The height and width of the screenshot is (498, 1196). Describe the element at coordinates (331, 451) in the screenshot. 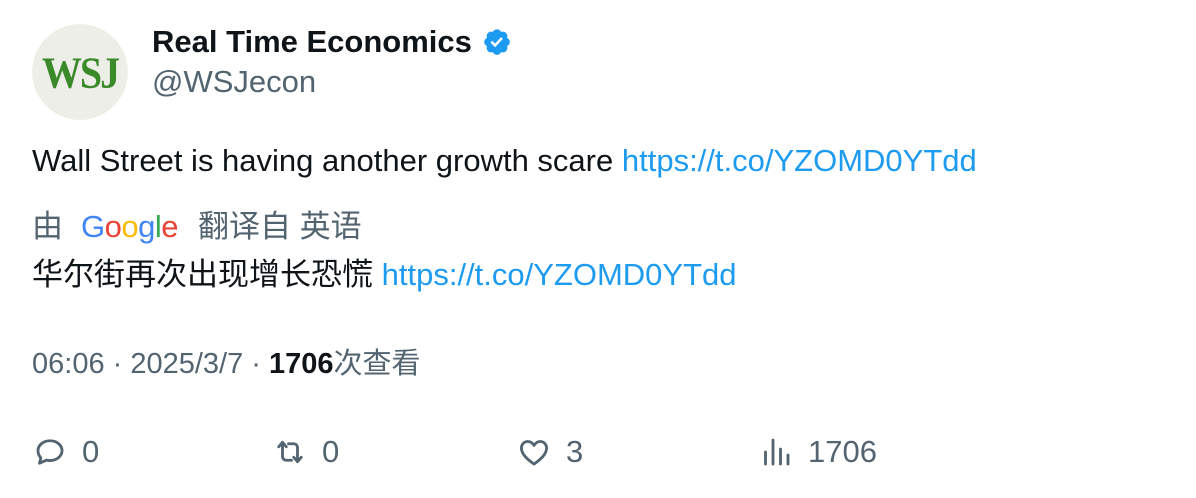

I see `retweet-count: 0` at that location.